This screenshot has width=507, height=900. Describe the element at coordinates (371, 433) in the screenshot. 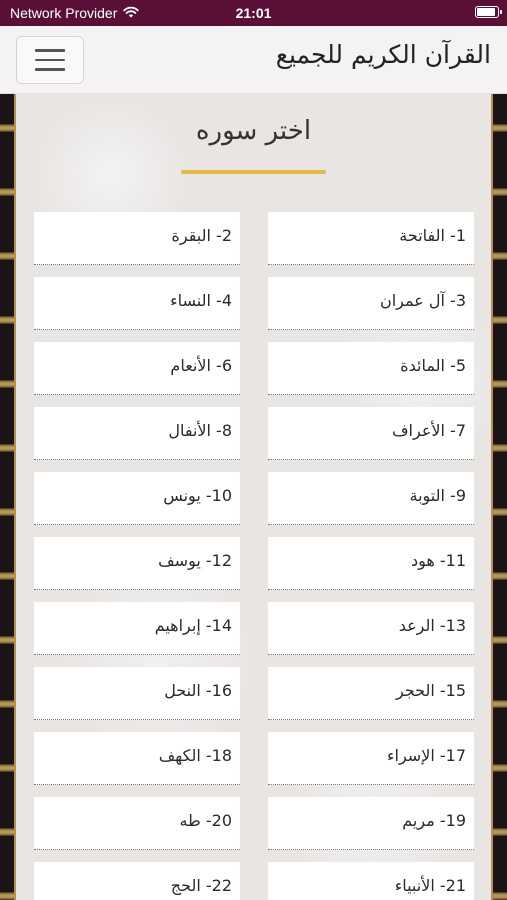

I see `surah-item: 7- الأعراف` at that location.